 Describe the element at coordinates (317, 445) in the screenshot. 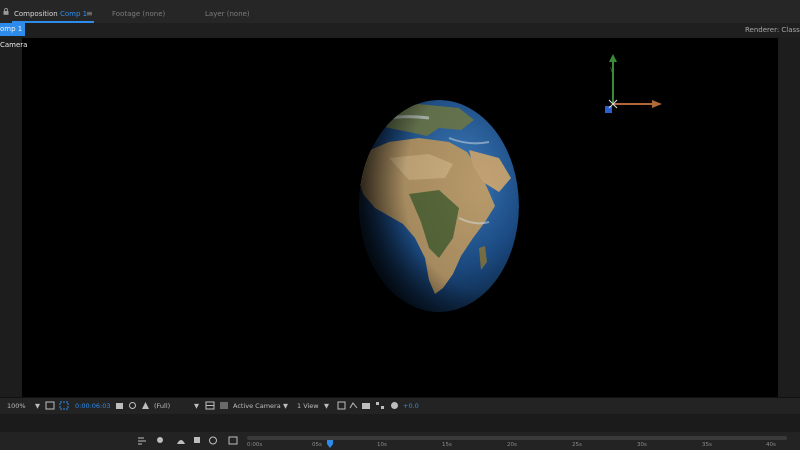

I see `time-tick-label: 05s` at that location.